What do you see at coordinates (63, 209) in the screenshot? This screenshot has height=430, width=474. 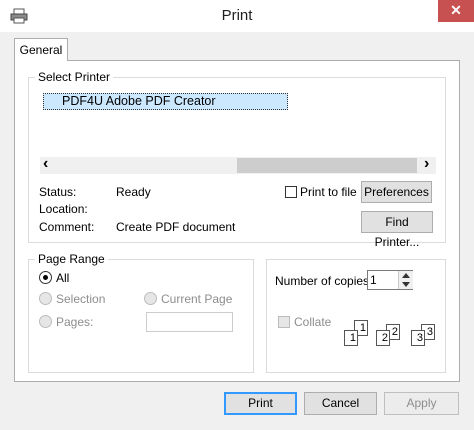 I see `location-label: Location:` at bounding box center [63, 209].